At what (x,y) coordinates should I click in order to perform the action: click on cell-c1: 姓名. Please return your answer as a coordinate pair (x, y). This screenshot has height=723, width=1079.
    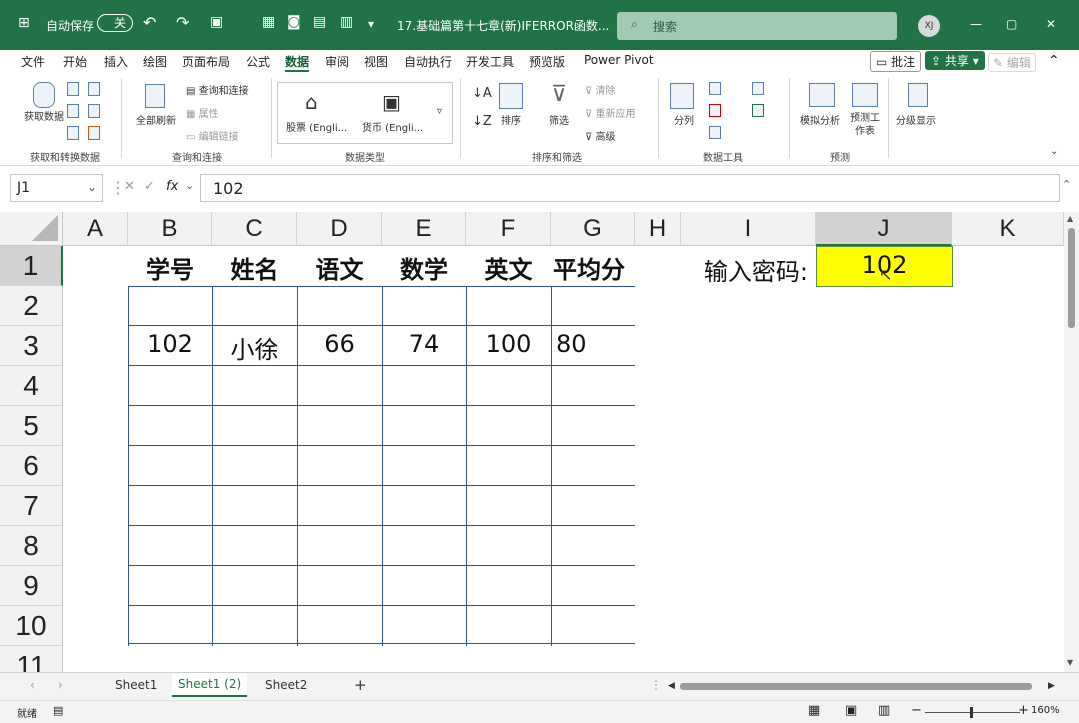
    Looking at the image, I should click on (254, 267).